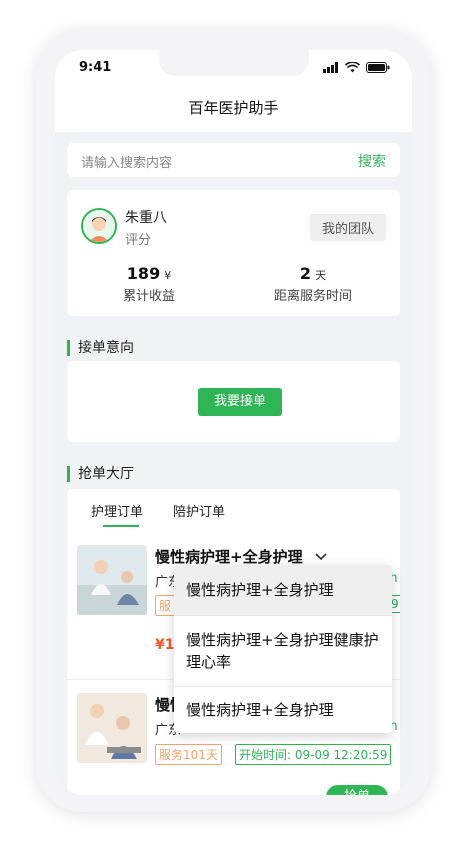 This screenshot has height=842, width=467. I want to click on status-icons, so click(356, 67).